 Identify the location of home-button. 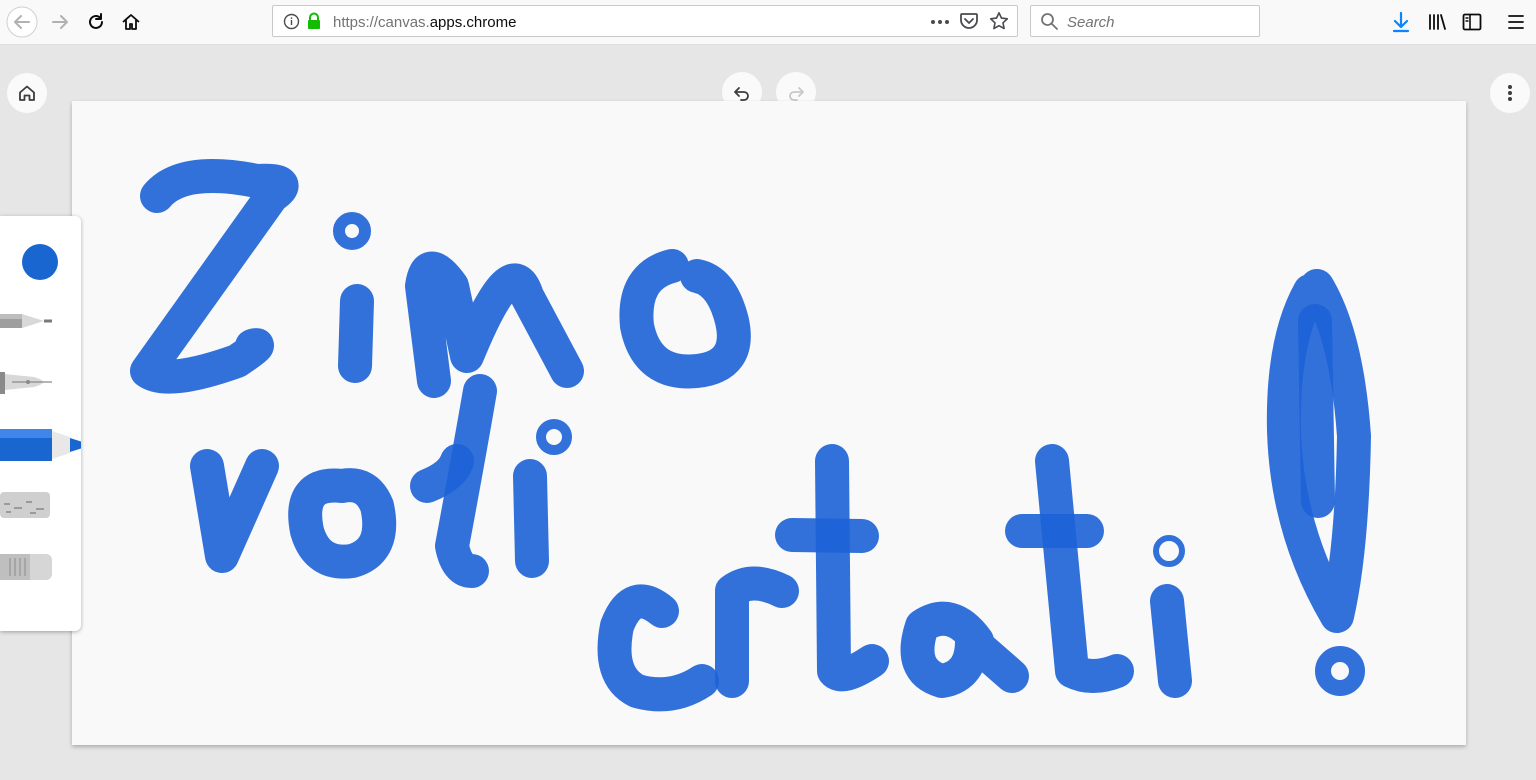
(131, 22).